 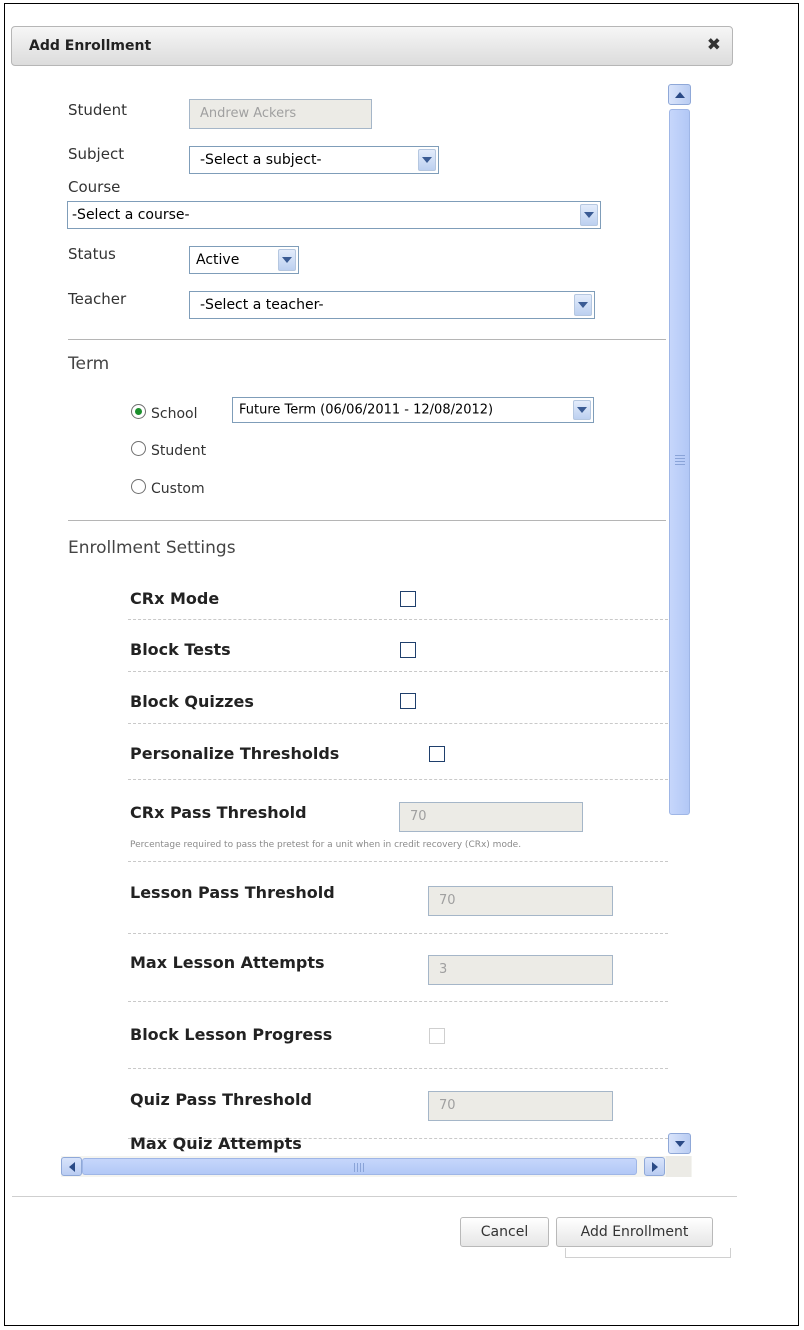 I want to click on subject-select: -Select a subject-, so click(x=314, y=160).